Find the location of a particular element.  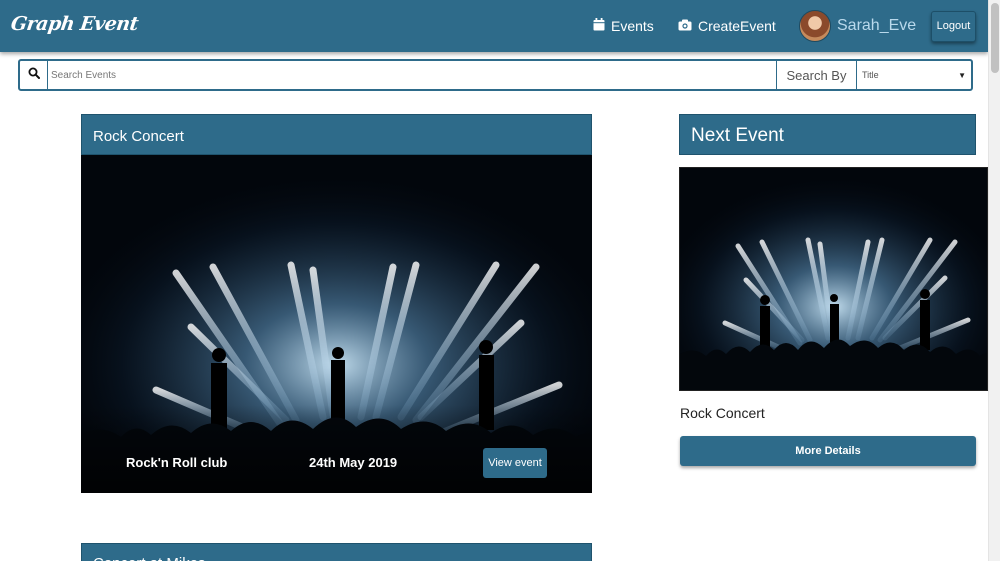

user-avatar is located at coordinates (815, 26).